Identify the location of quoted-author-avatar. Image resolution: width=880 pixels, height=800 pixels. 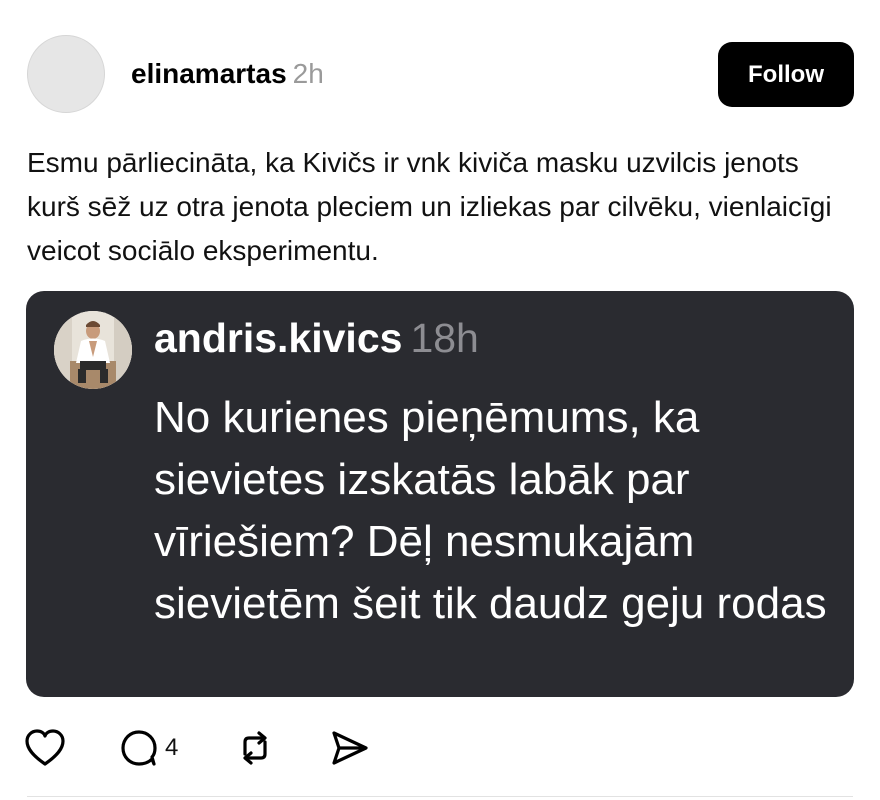
(93, 350).